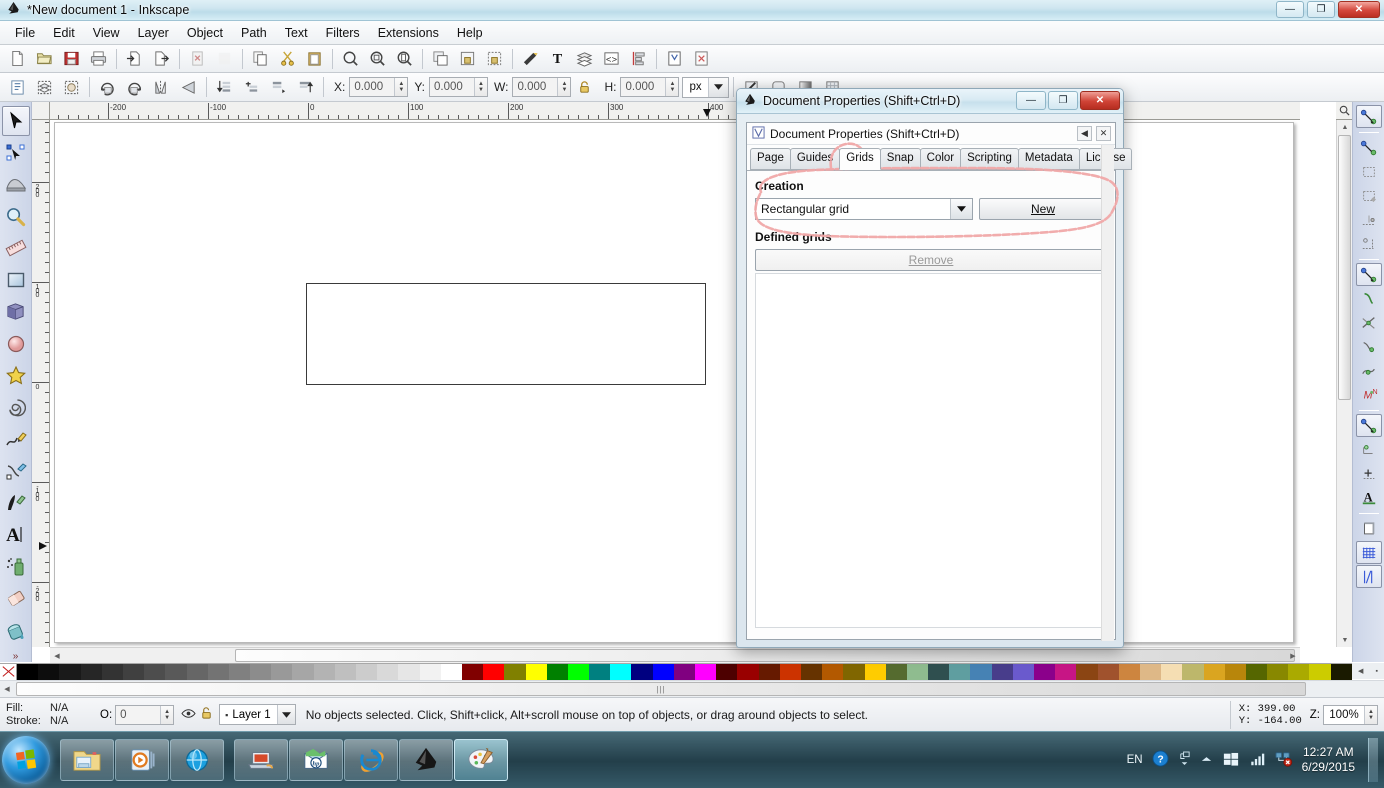 This screenshot has height=788, width=1384. What do you see at coordinates (815, 159) in the screenshot?
I see `tab-guides: Guides` at bounding box center [815, 159].